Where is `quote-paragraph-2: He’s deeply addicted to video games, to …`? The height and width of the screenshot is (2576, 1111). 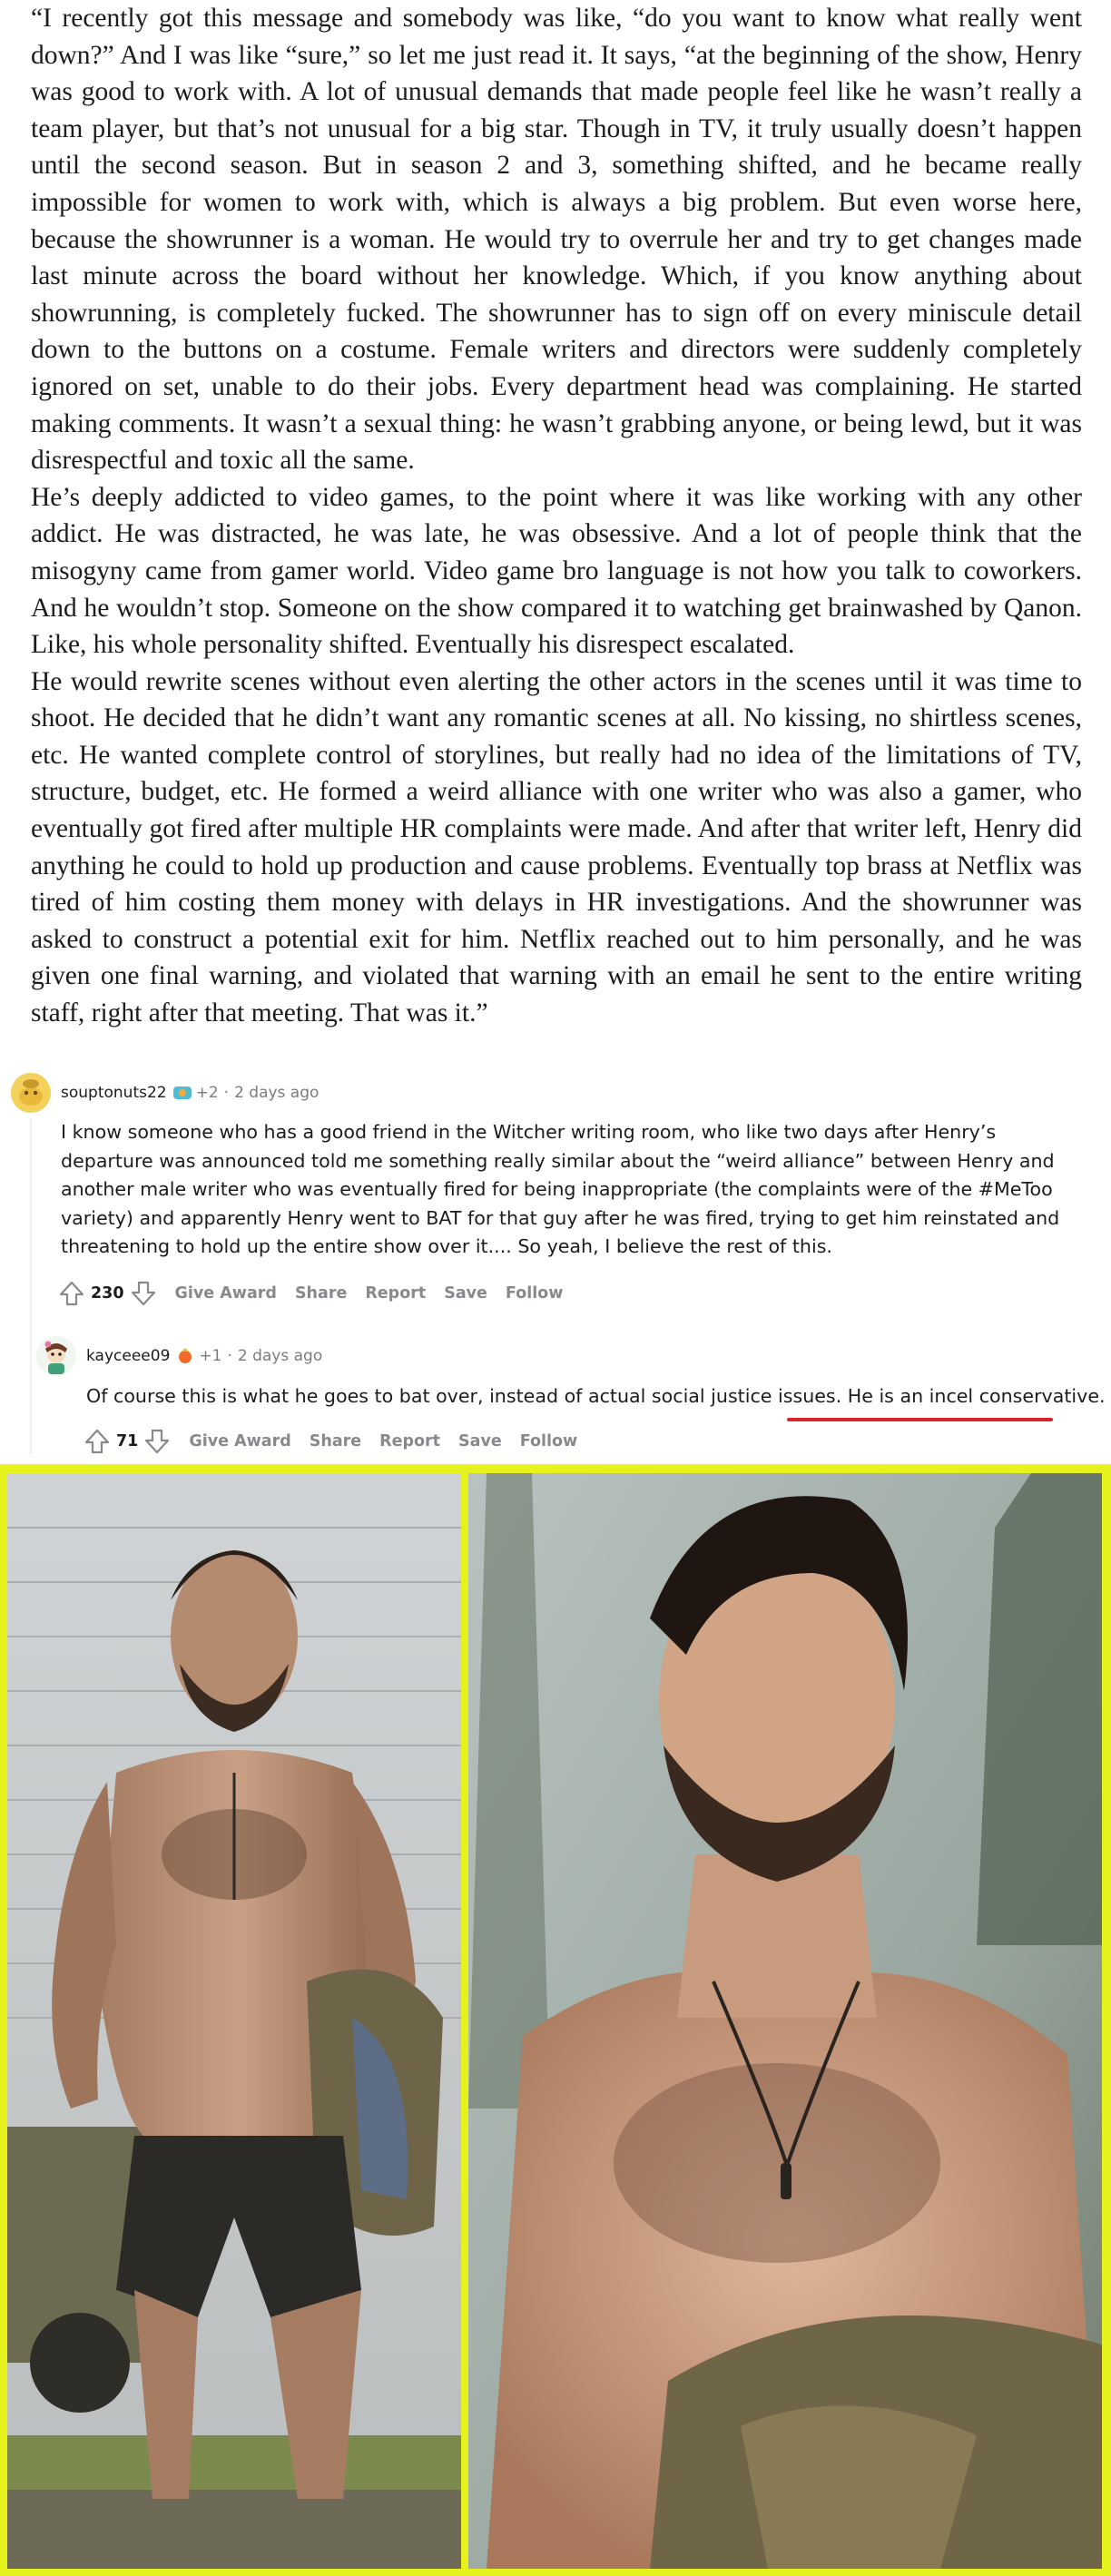 quote-paragraph-2: He’s deeply addicted to video games, to … is located at coordinates (556, 571).